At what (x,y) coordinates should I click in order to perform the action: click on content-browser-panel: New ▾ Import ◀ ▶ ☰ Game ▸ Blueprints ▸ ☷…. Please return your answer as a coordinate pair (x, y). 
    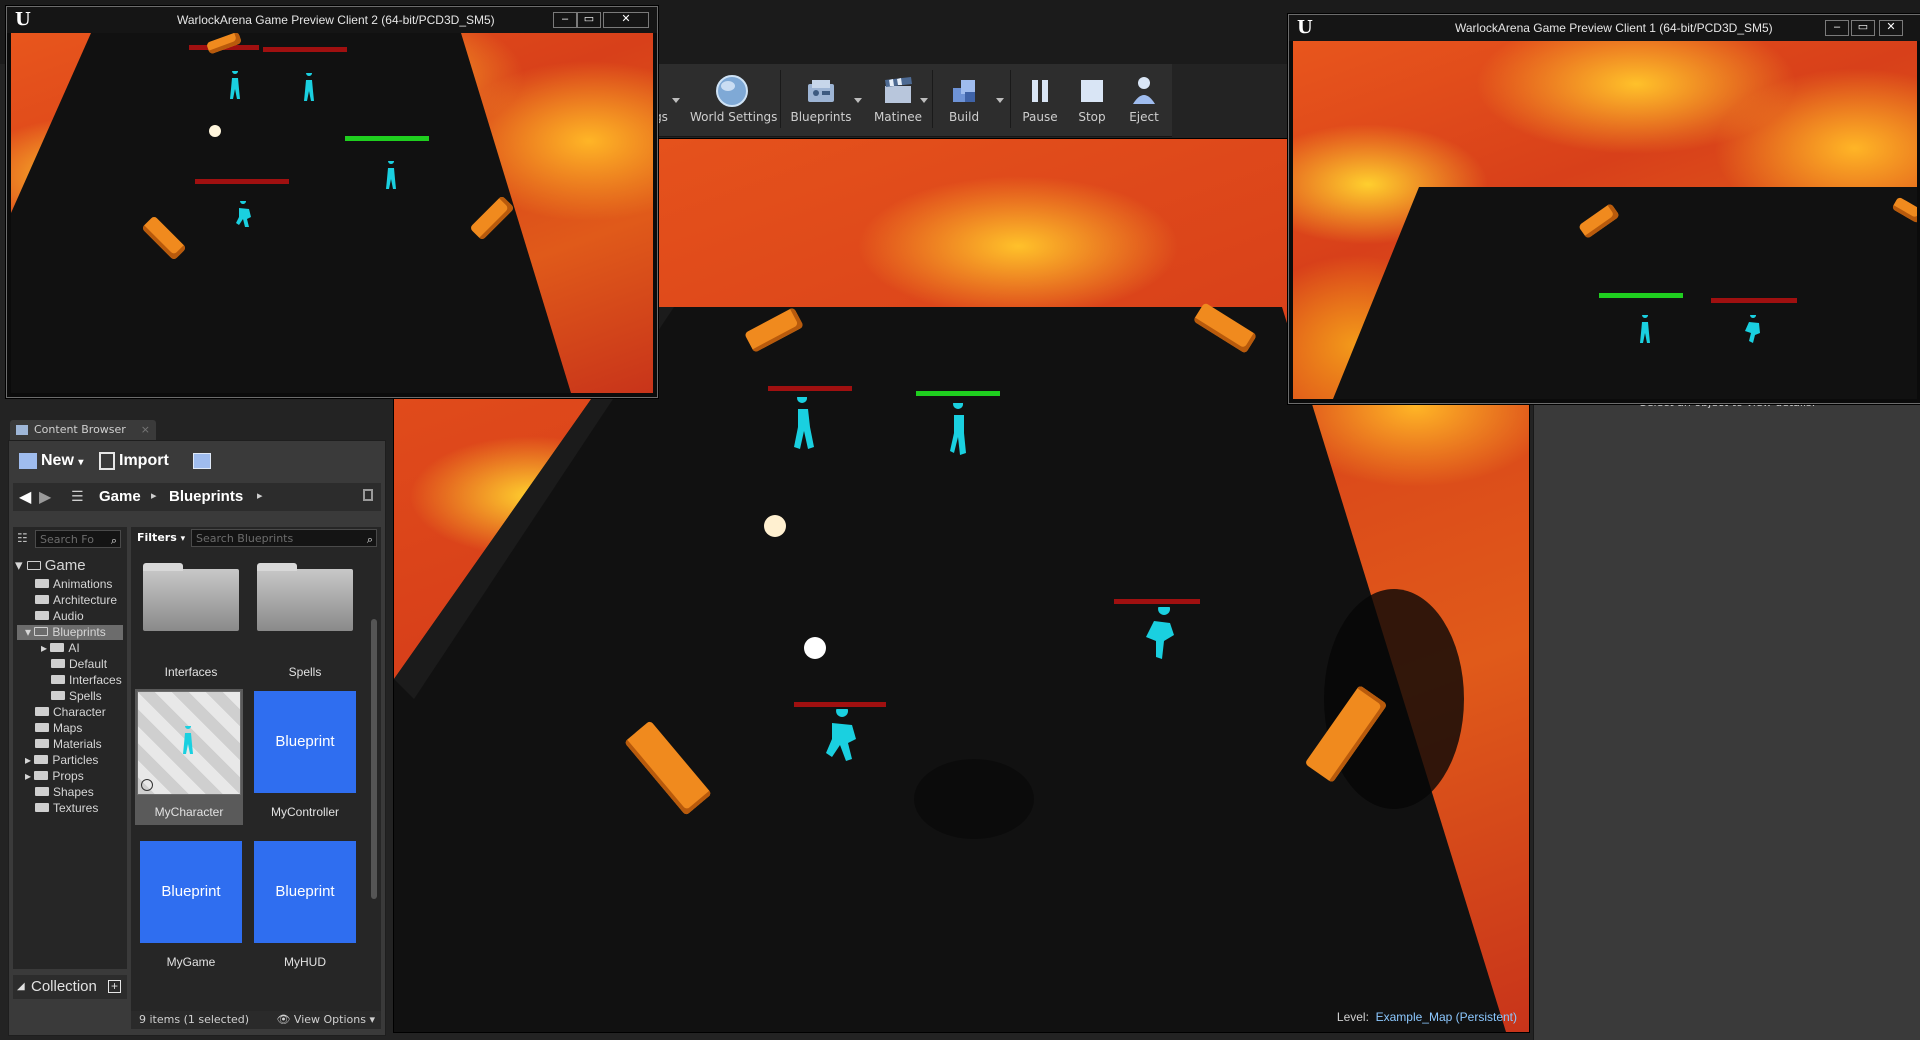
    Looking at the image, I should click on (197, 738).